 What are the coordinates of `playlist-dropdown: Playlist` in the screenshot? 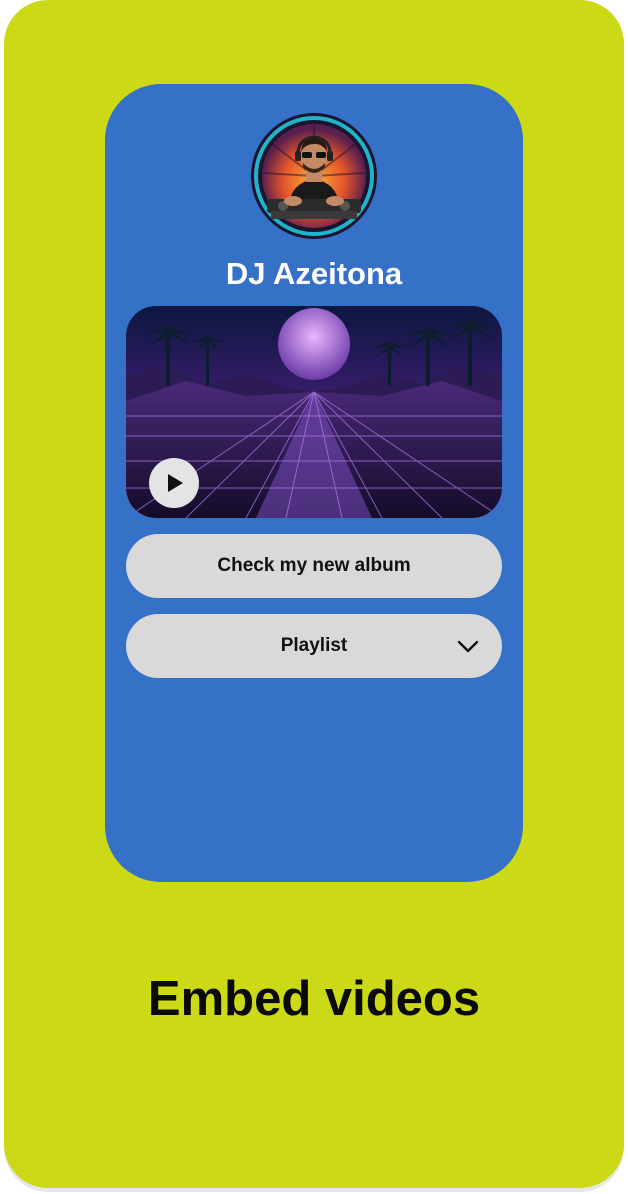 It's located at (314, 646).